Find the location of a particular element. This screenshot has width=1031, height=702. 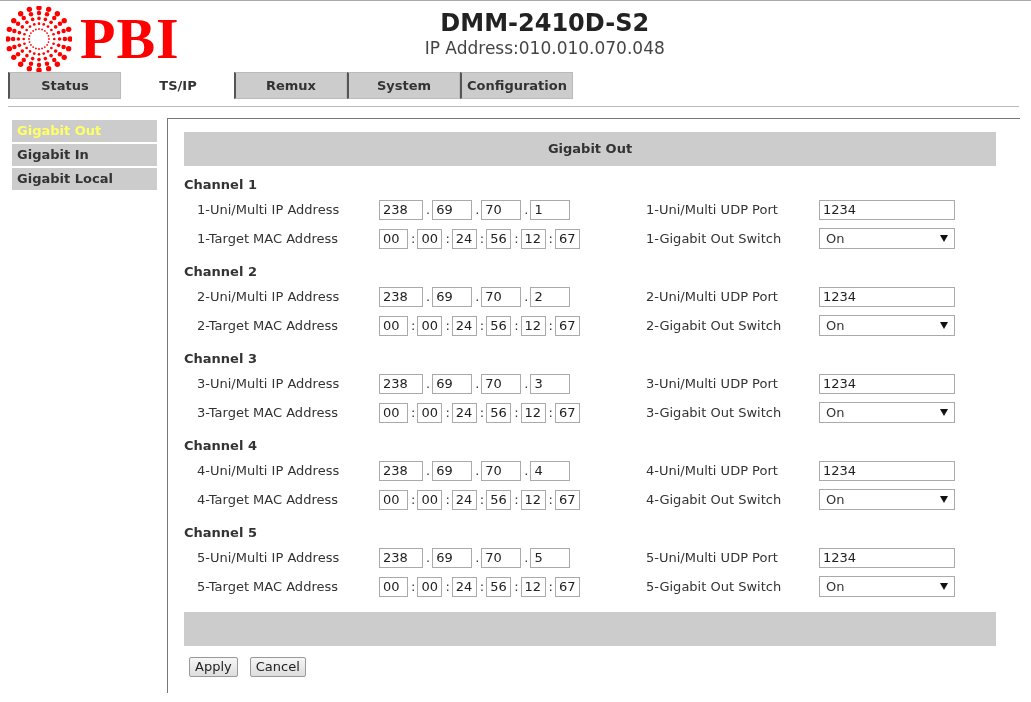

nav-tab: System is located at coordinates (403, 85).